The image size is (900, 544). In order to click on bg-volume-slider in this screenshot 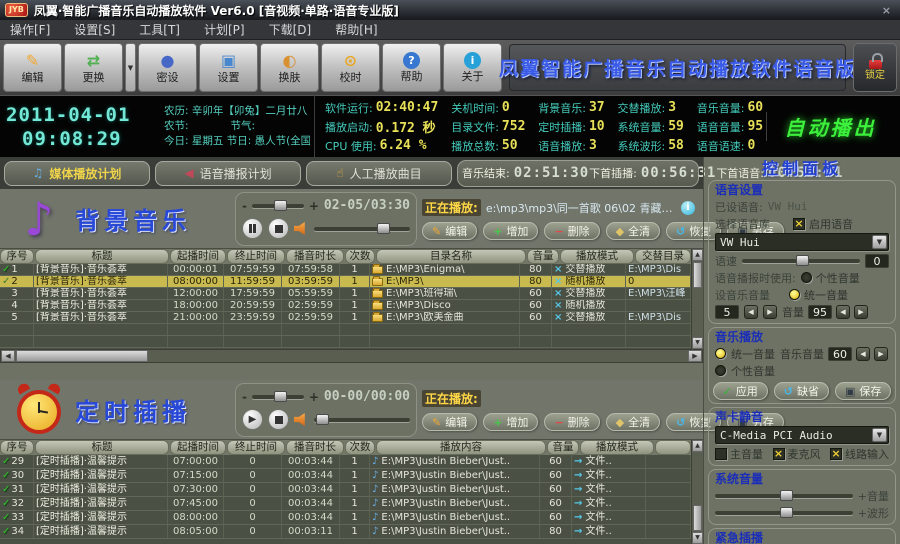, I will do `click(277, 205)`.